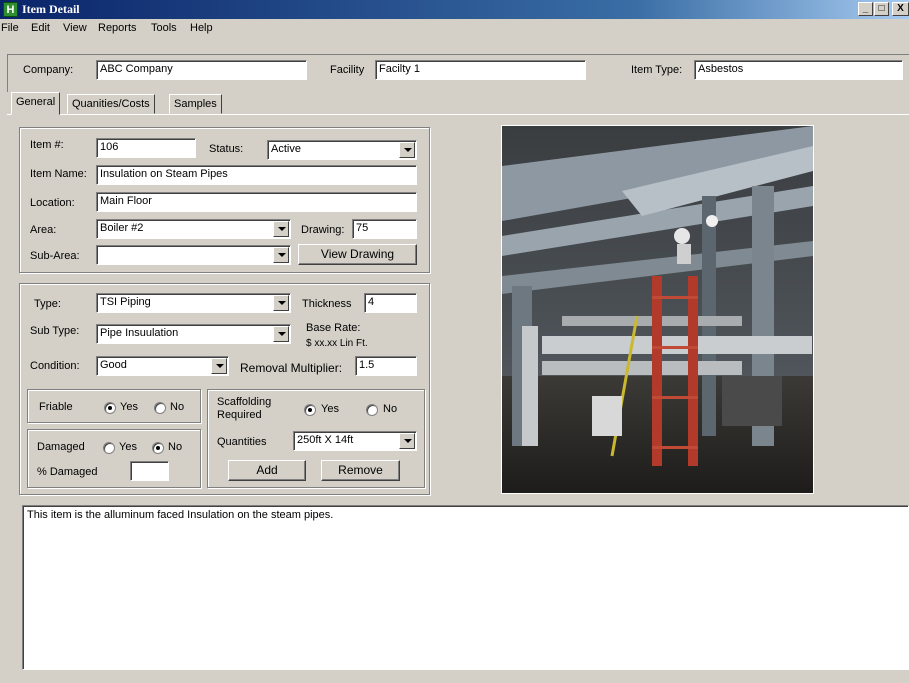  Describe the element at coordinates (193, 334) in the screenshot. I see `subtype-select: Pipe Insuulation` at that location.